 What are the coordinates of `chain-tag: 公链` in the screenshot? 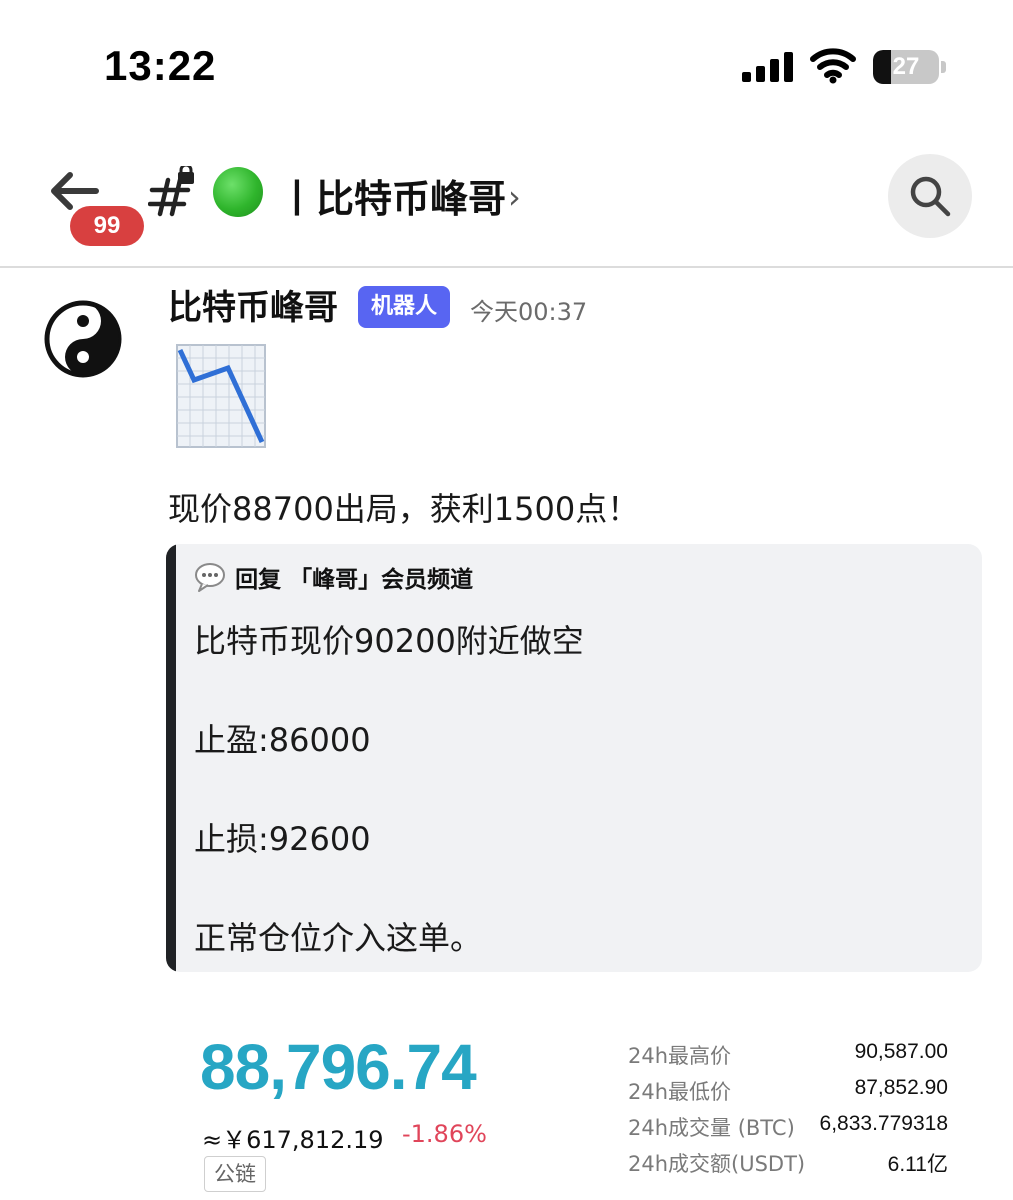 It's located at (235, 1174).